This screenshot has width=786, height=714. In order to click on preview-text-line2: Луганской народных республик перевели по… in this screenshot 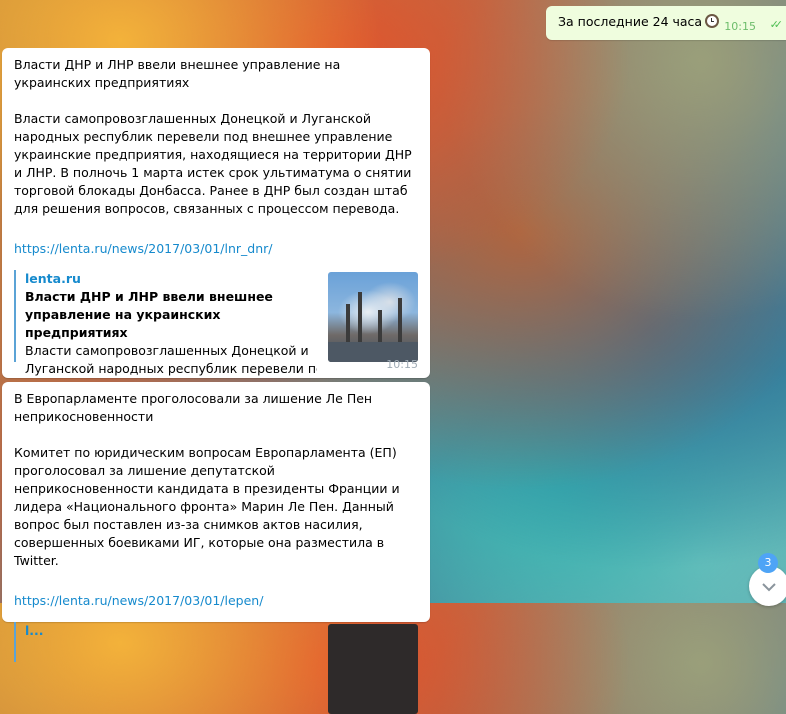, I will do `click(171, 368)`.